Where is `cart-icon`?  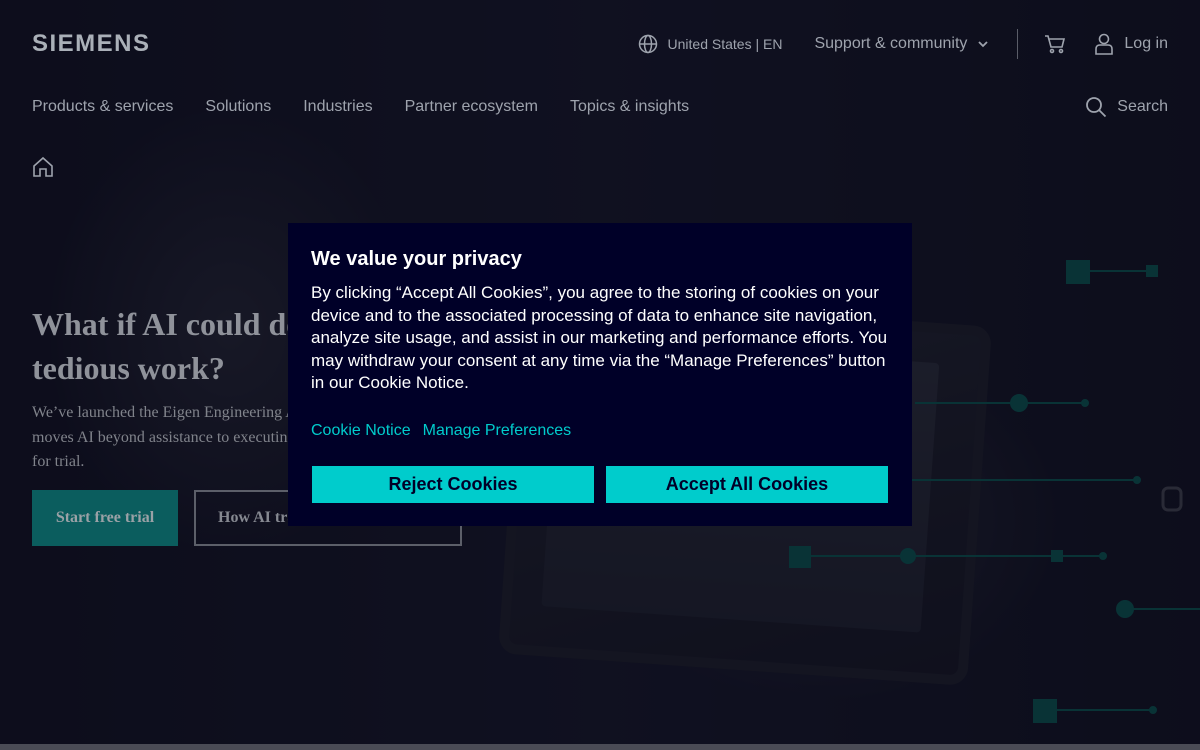 cart-icon is located at coordinates (1055, 44).